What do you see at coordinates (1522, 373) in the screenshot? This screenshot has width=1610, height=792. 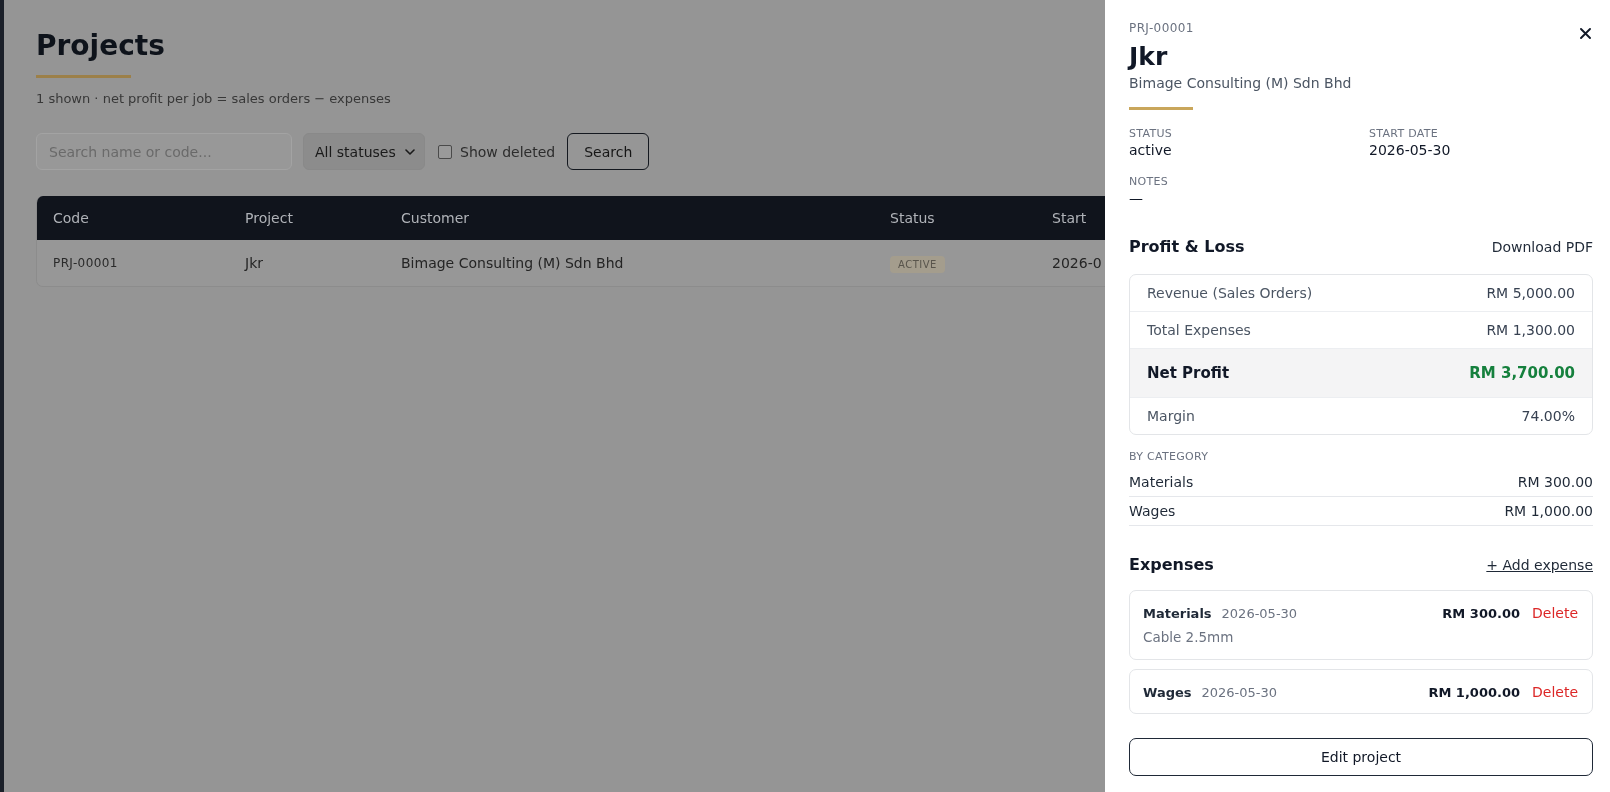 I see `summary-value: RM 3,700.00` at bounding box center [1522, 373].